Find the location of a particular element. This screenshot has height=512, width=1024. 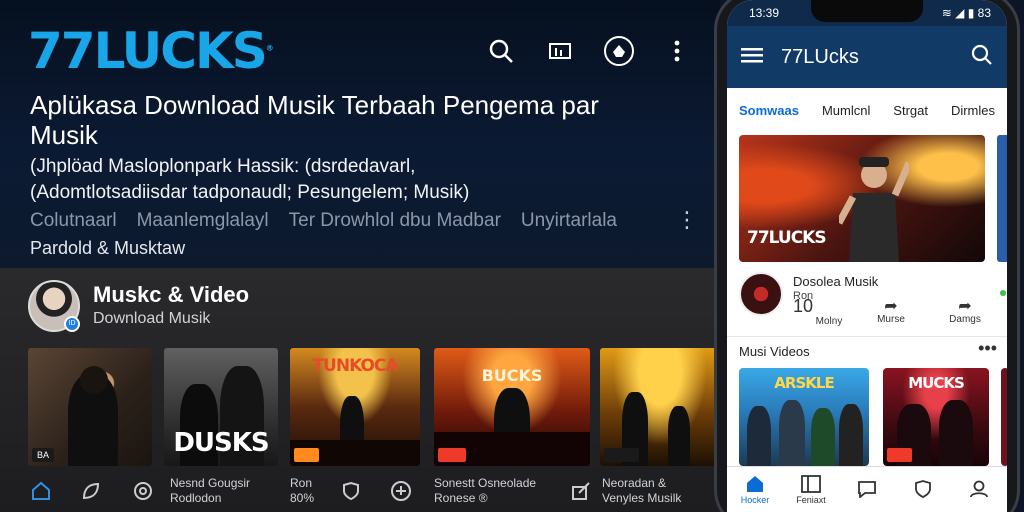

hero-nav-item: Colutnaarl is located at coordinates (73, 221).